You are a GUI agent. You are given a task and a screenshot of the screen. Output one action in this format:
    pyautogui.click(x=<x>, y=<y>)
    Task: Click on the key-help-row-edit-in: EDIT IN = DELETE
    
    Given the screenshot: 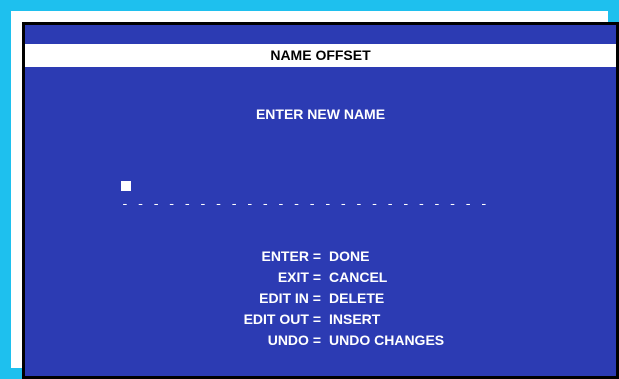 What is the action you would take?
    pyautogui.click(x=309, y=298)
    